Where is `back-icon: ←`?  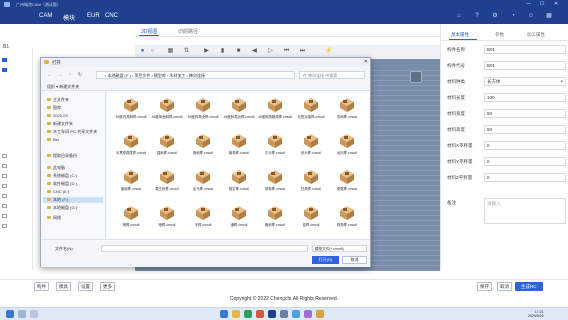 back-icon: ← is located at coordinates (50, 75).